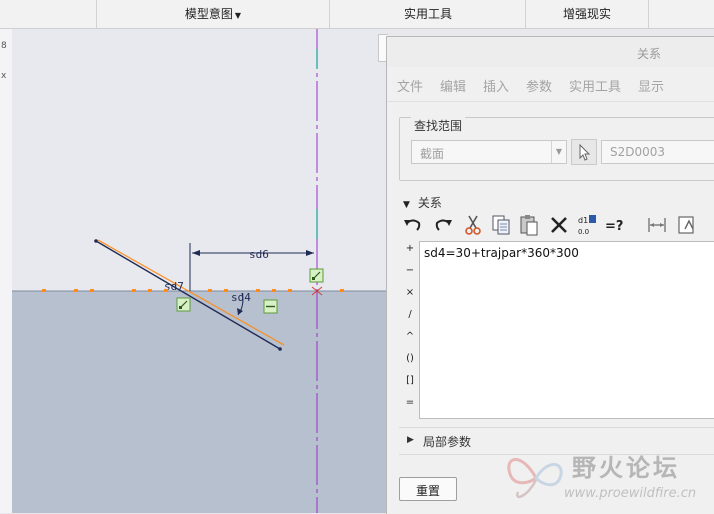 The image size is (714, 514). What do you see at coordinates (410, 358) in the screenshot?
I see `operator-parentheses-button: ()` at bounding box center [410, 358].